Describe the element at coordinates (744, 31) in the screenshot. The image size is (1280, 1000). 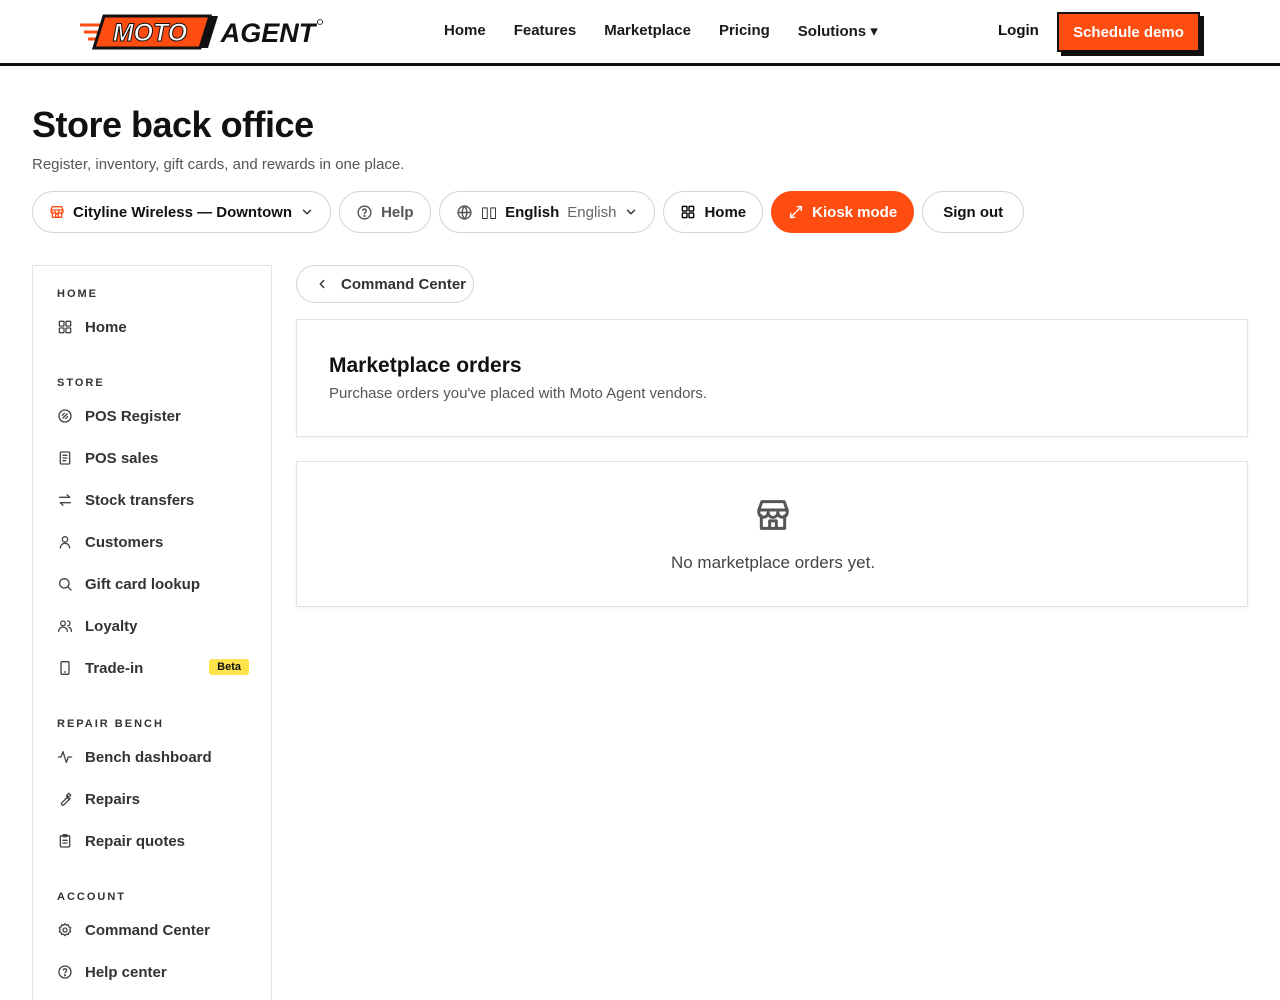
I see `nav-pricing: Pricing` at that location.